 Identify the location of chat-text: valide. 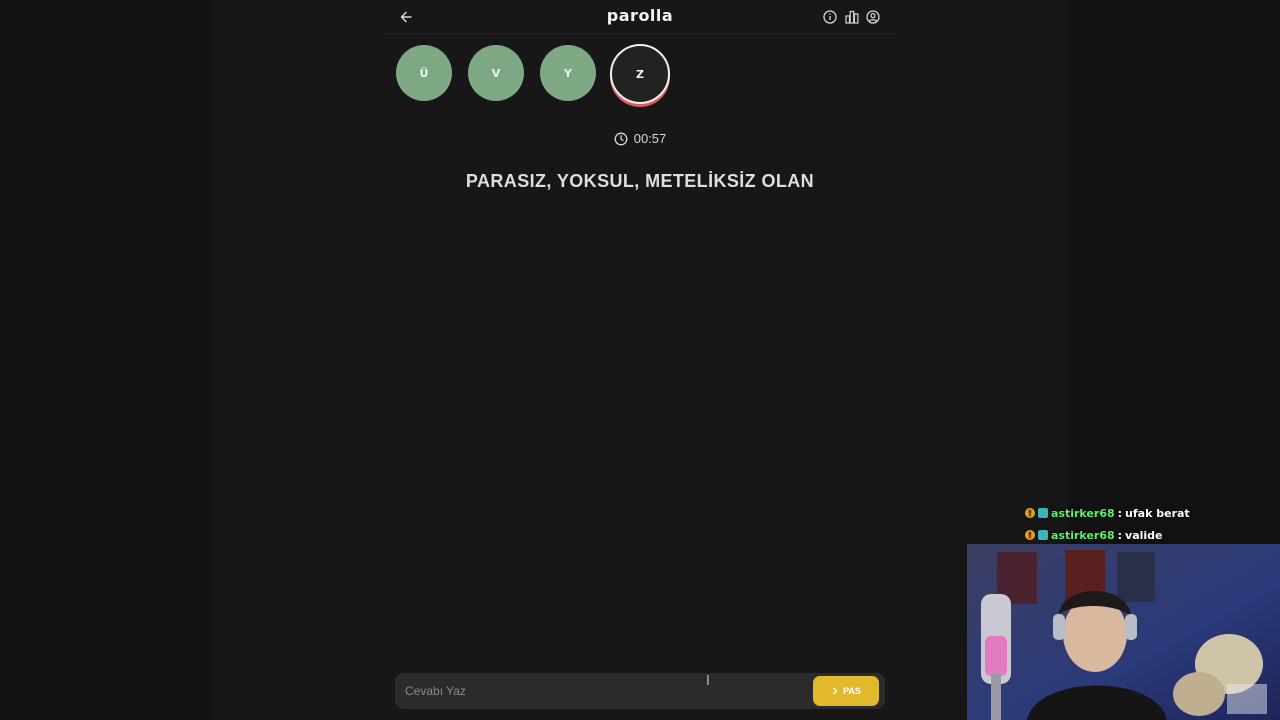
(1144, 535).